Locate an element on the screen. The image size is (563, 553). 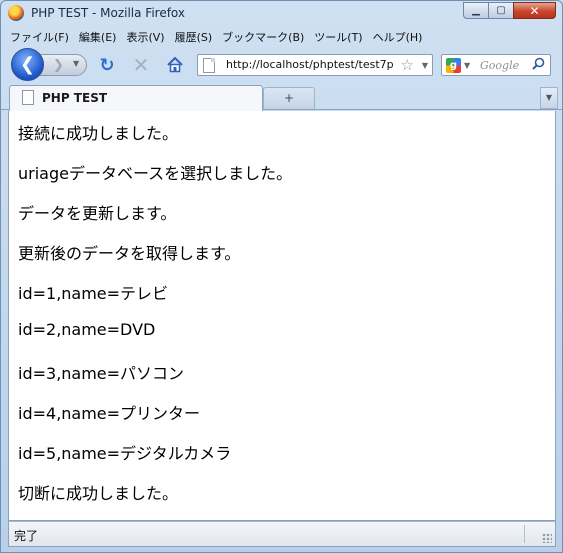
content-line: 更新後のデータを取得します。 is located at coordinates (129, 253).